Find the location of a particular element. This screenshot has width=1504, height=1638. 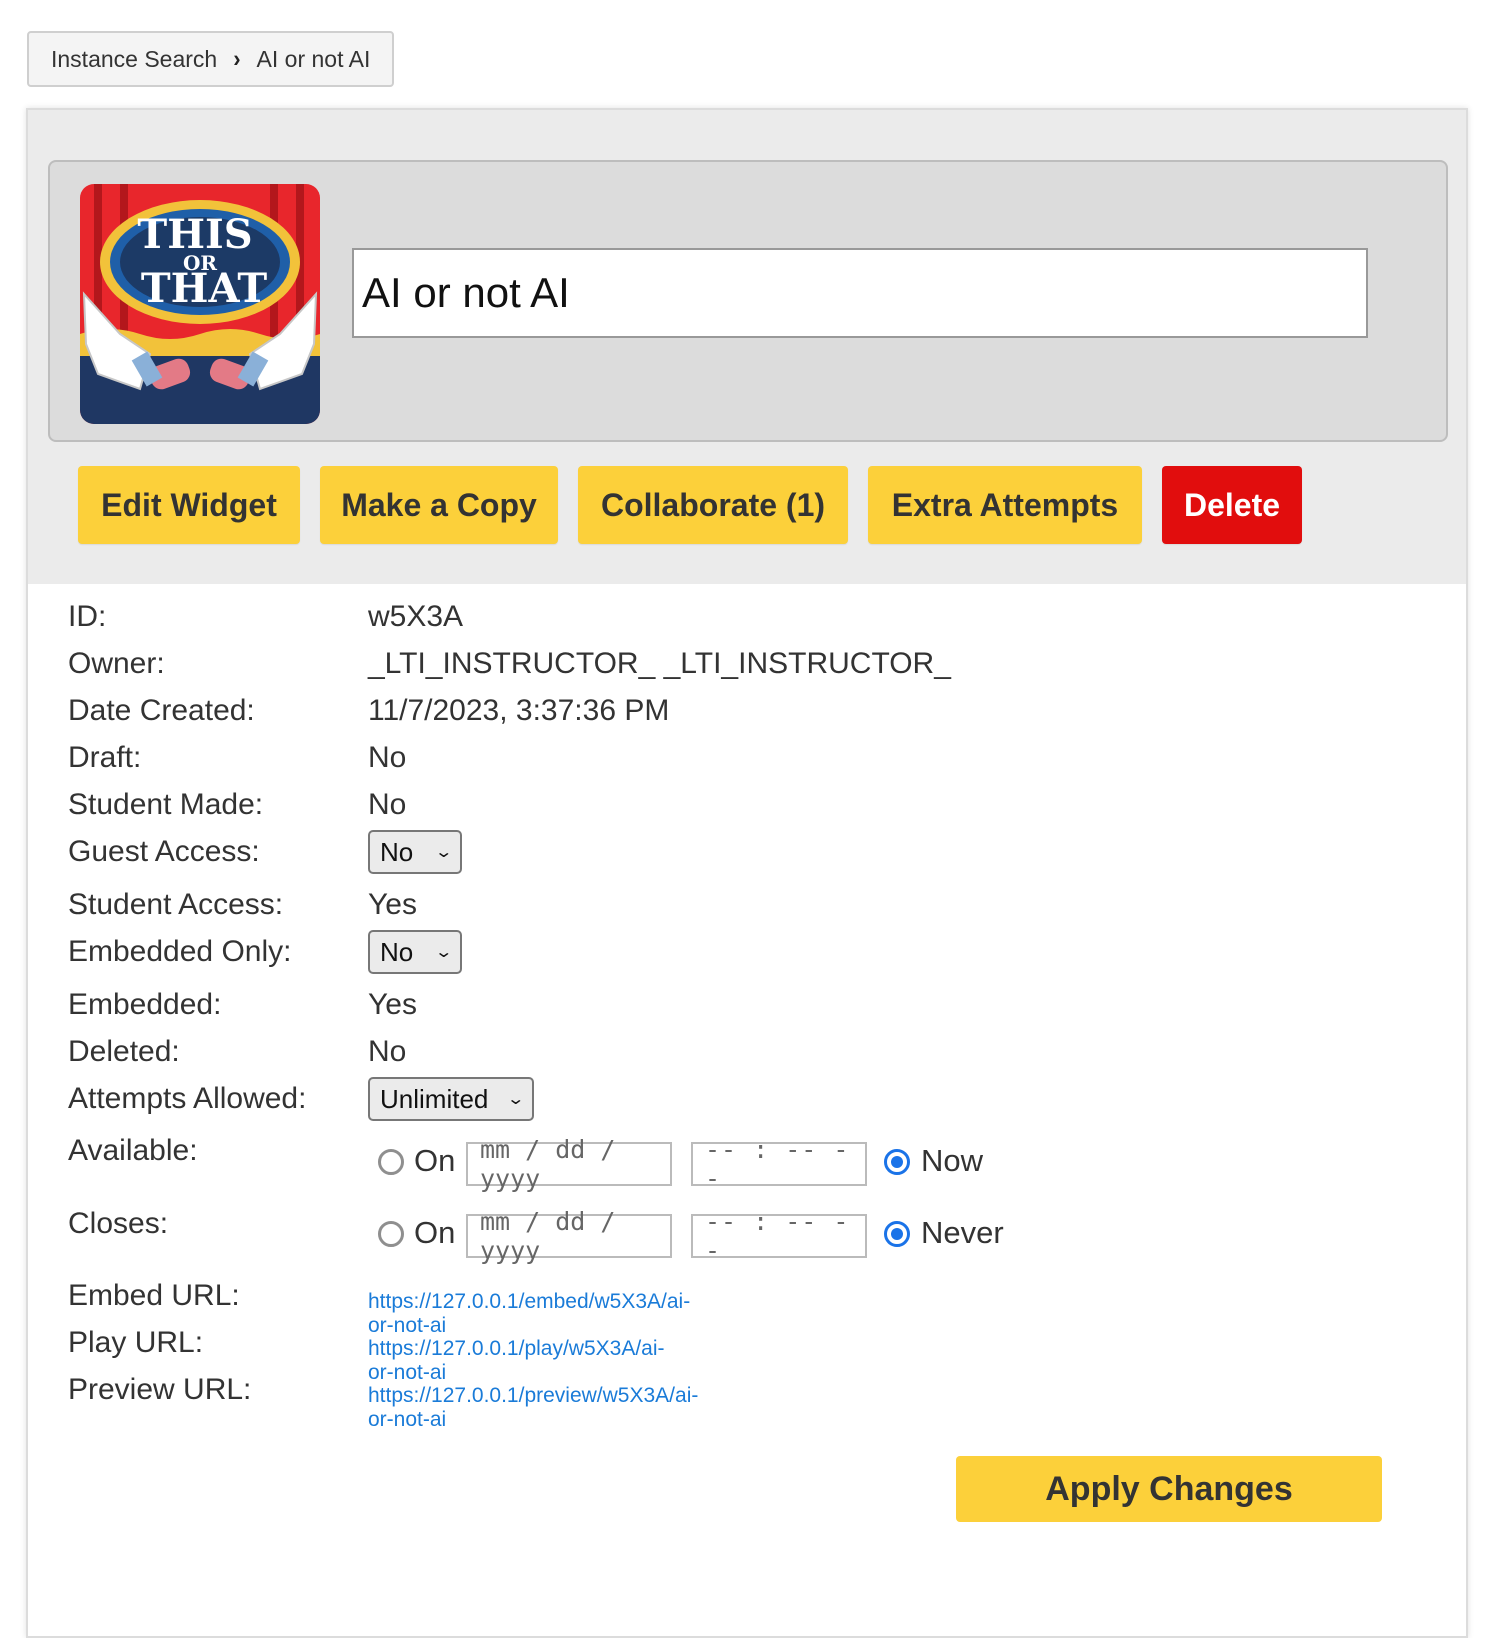

date-created-label: Date Created: is located at coordinates (161, 710).